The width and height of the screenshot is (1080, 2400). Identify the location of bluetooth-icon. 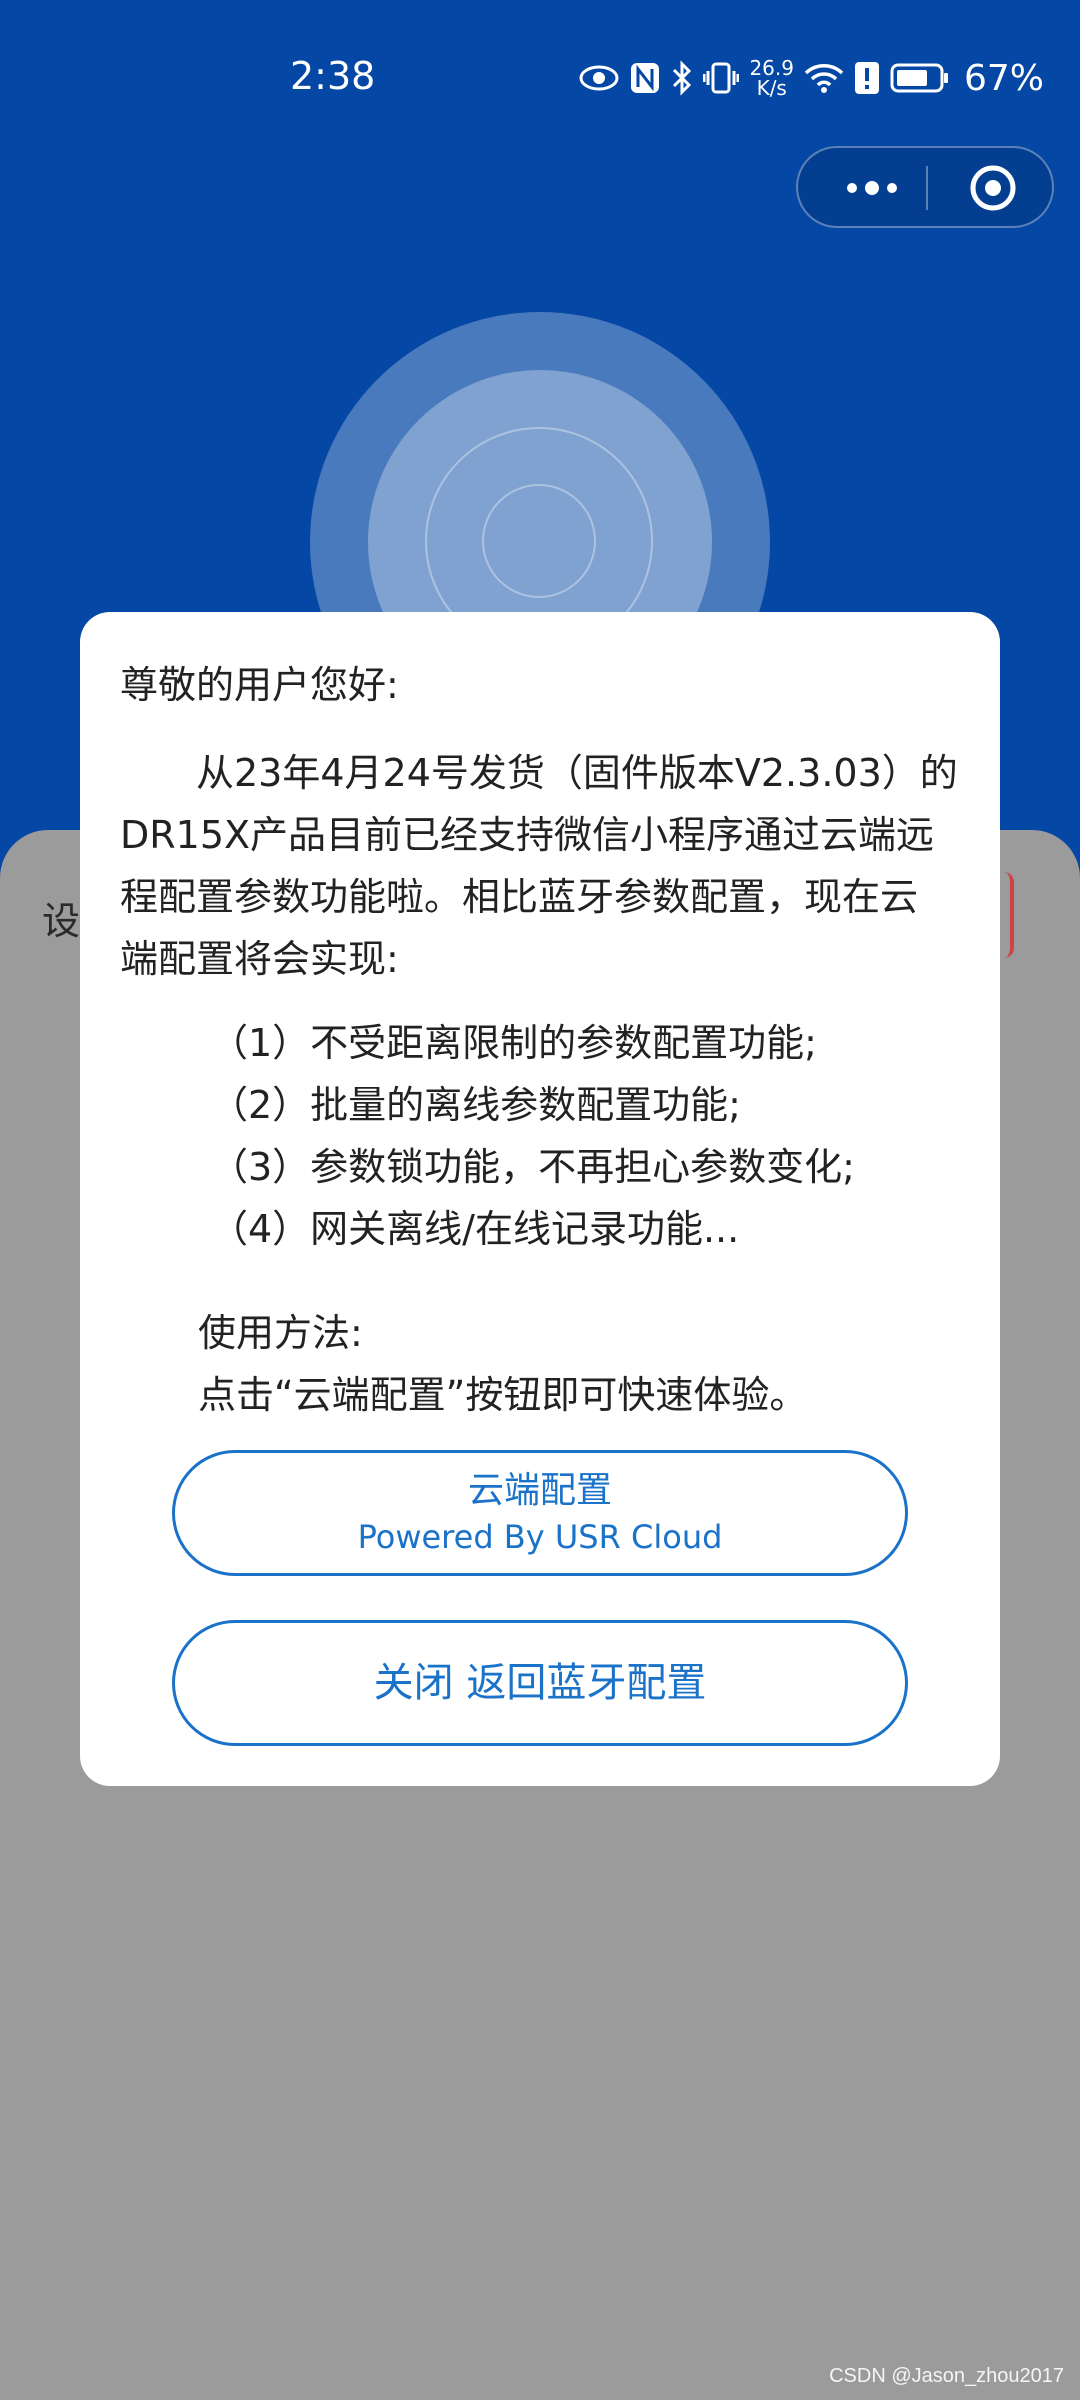
(682, 78).